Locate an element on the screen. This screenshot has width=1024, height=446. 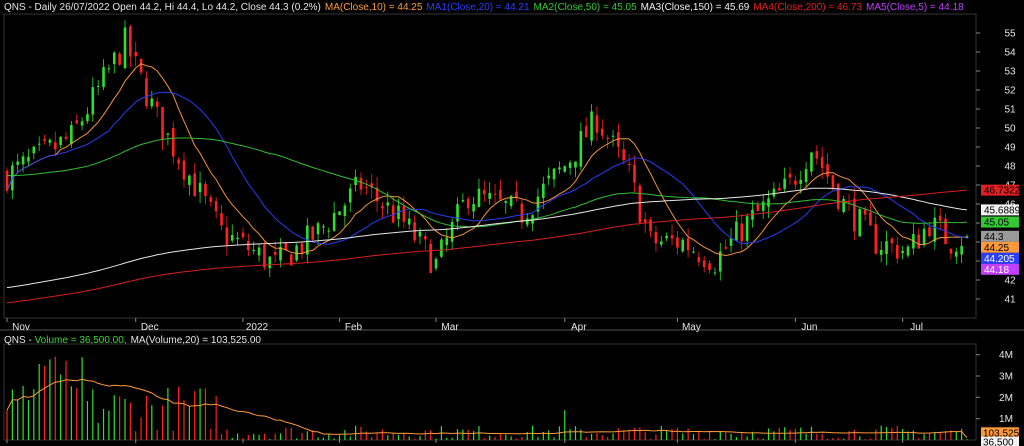
volume-ma-label: MA(Volume,20) = 103,525.00 is located at coordinates (195, 340).